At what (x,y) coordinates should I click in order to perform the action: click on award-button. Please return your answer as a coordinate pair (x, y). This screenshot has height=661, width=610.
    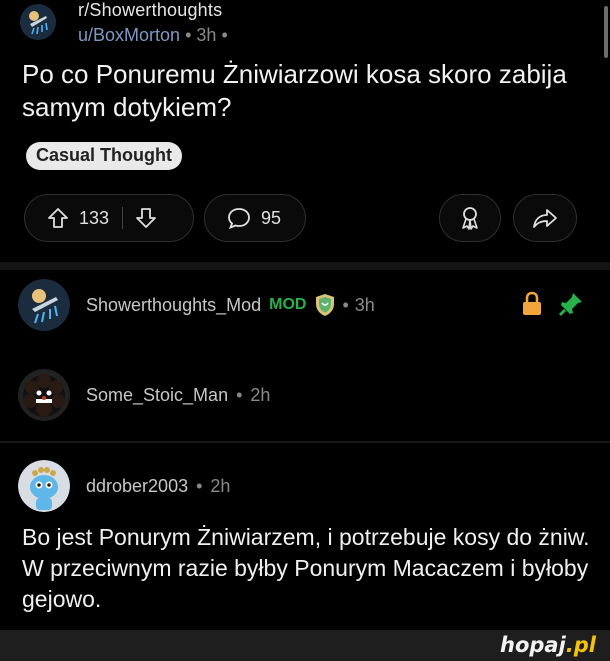
    Looking at the image, I should click on (470, 218).